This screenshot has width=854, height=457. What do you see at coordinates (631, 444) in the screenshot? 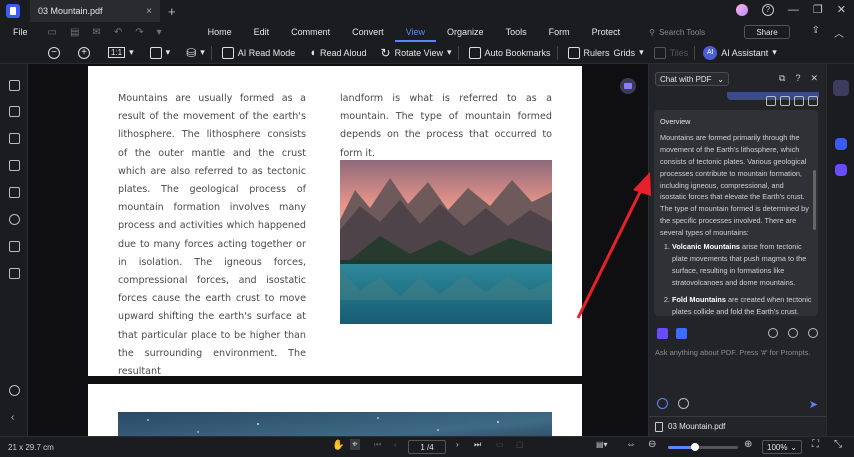
I see `fit-width-icon: ⇔` at bounding box center [631, 444].